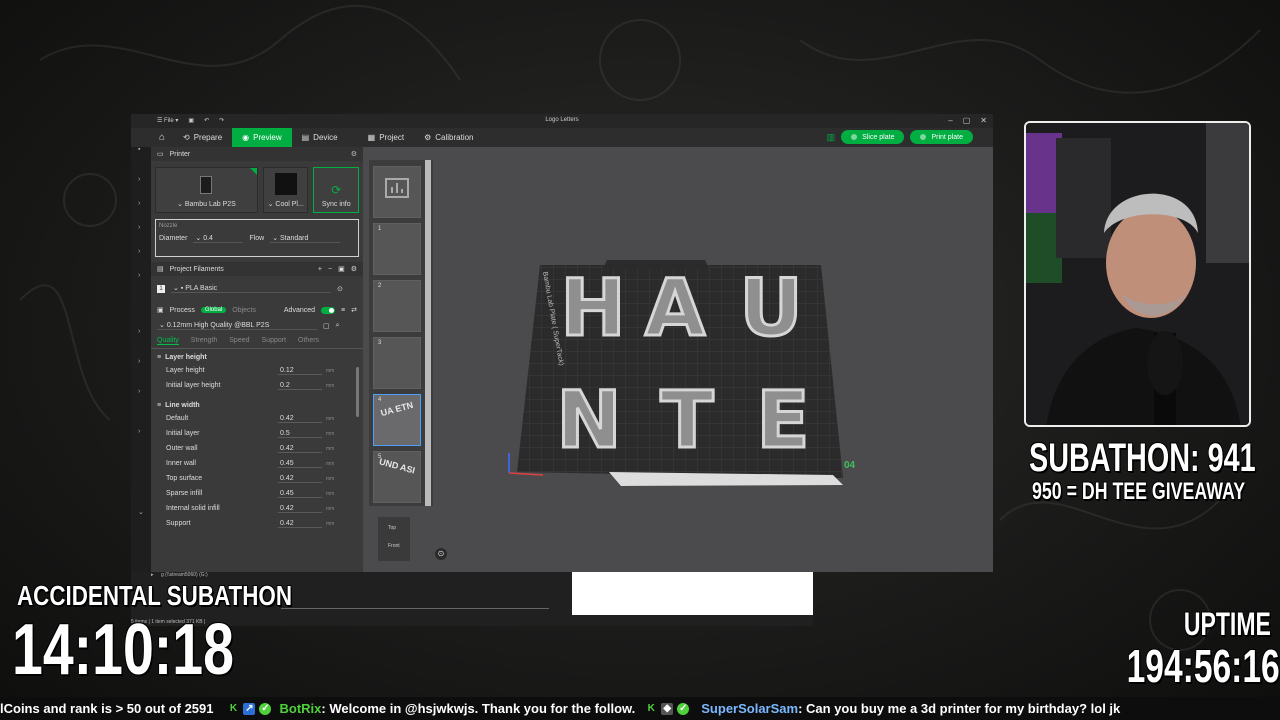  What do you see at coordinates (262, 137) in the screenshot?
I see `tab-preview: ◉ Preview` at bounding box center [262, 137].